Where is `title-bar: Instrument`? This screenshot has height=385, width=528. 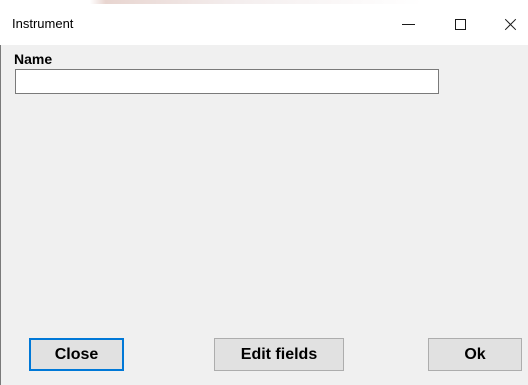 title-bar: Instrument is located at coordinates (264, 24).